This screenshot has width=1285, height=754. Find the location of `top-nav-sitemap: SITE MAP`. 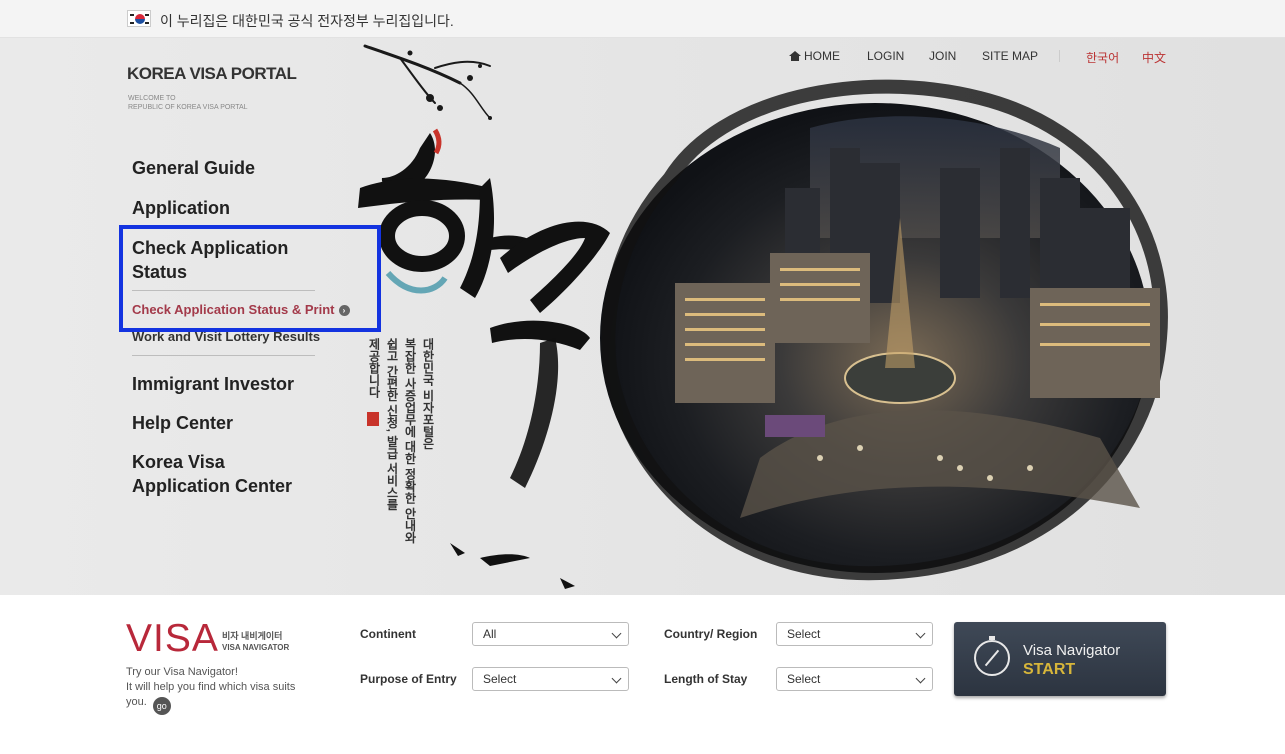

top-nav-sitemap: SITE MAP is located at coordinates (1010, 56).